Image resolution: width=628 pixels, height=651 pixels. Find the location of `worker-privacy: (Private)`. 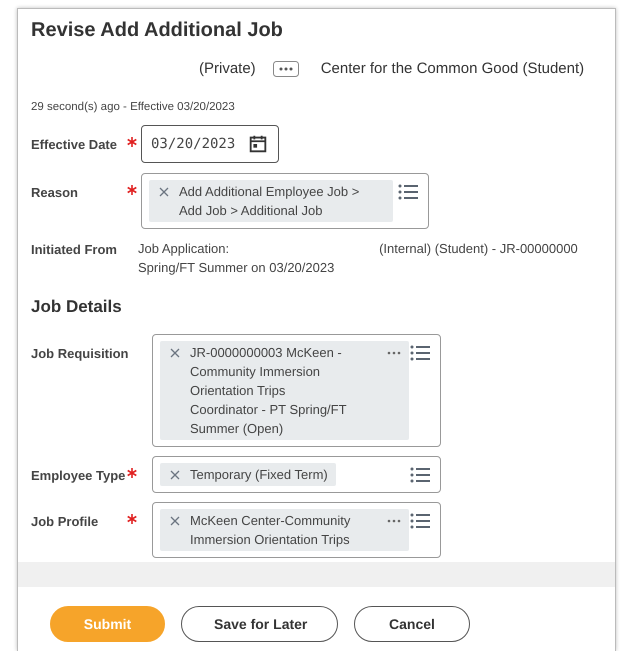

worker-privacy: (Private) is located at coordinates (227, 68).